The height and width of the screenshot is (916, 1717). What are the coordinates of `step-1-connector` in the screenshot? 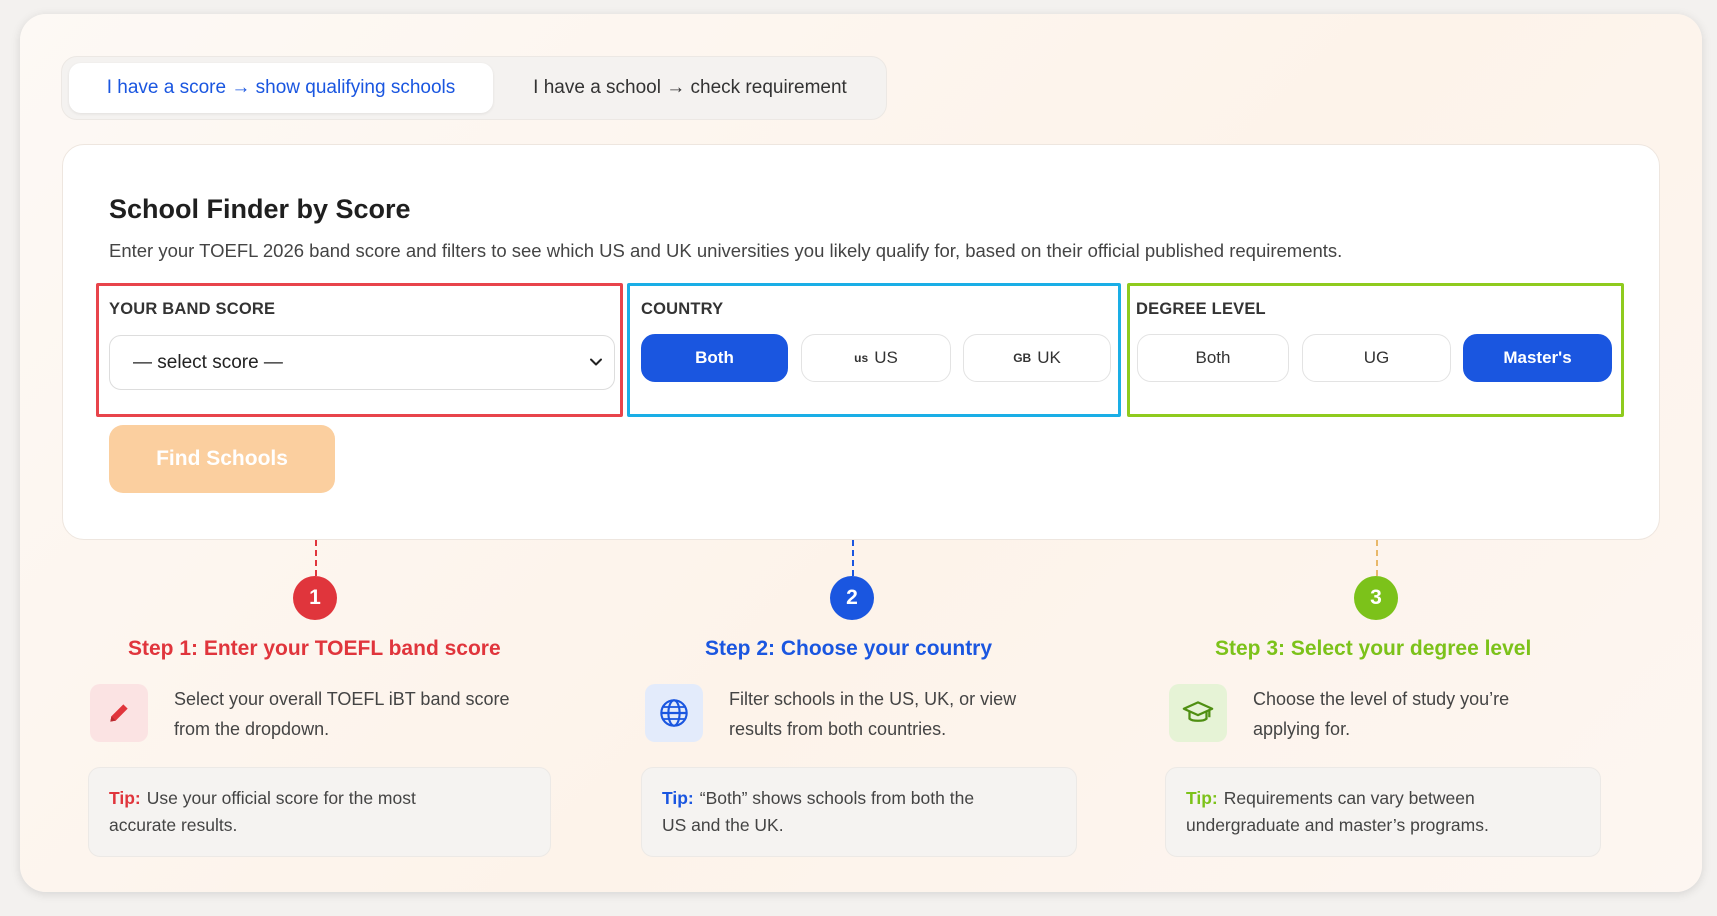 It's located at (316, 558).